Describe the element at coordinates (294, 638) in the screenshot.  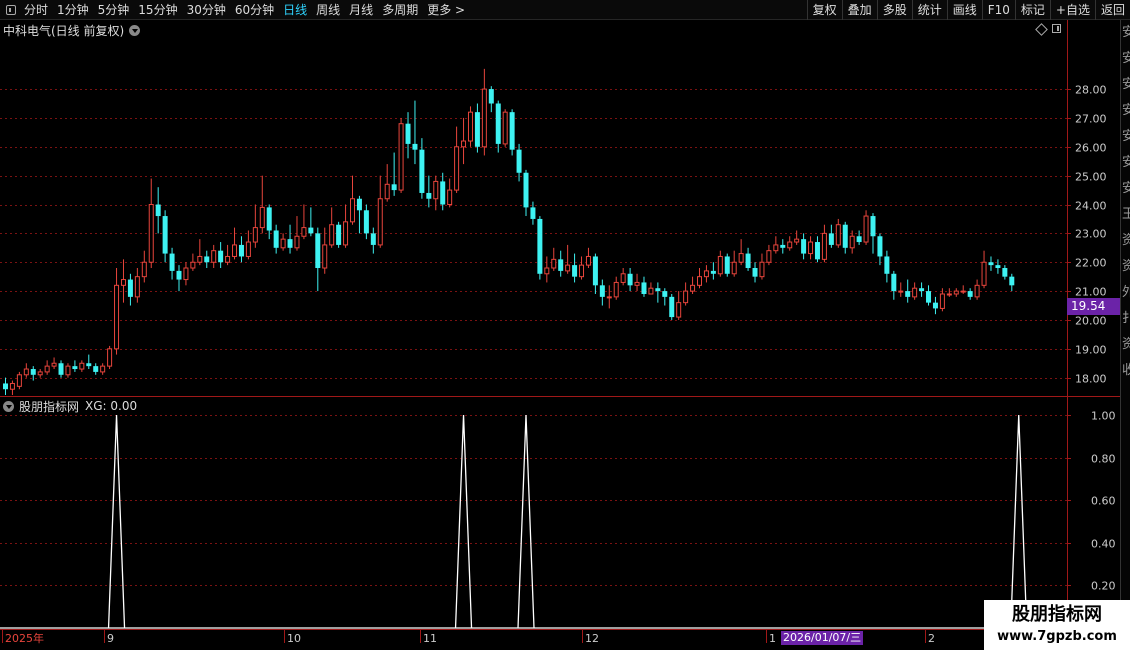
I see `date-label: 10` at that location.